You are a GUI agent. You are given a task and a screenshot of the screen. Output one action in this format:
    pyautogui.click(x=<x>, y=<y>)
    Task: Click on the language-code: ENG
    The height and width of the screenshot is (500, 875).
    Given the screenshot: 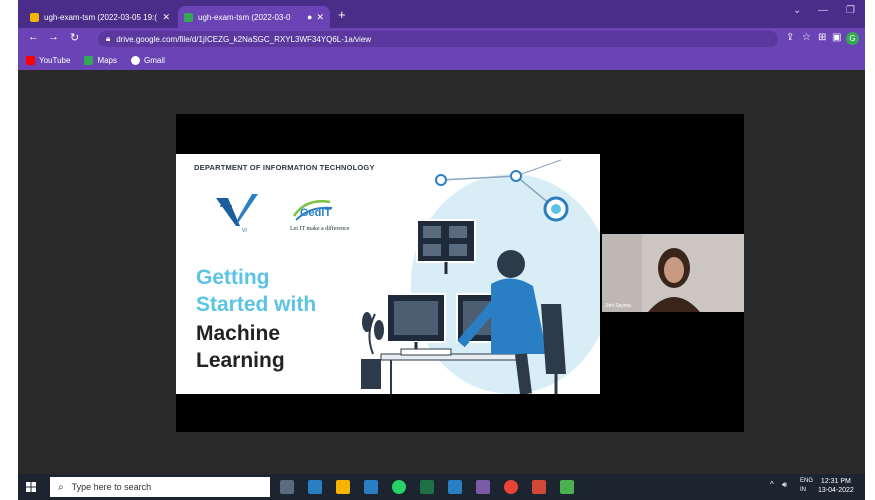 What is the action you would take?
    pyautogui.click(x=807, y=481)
    